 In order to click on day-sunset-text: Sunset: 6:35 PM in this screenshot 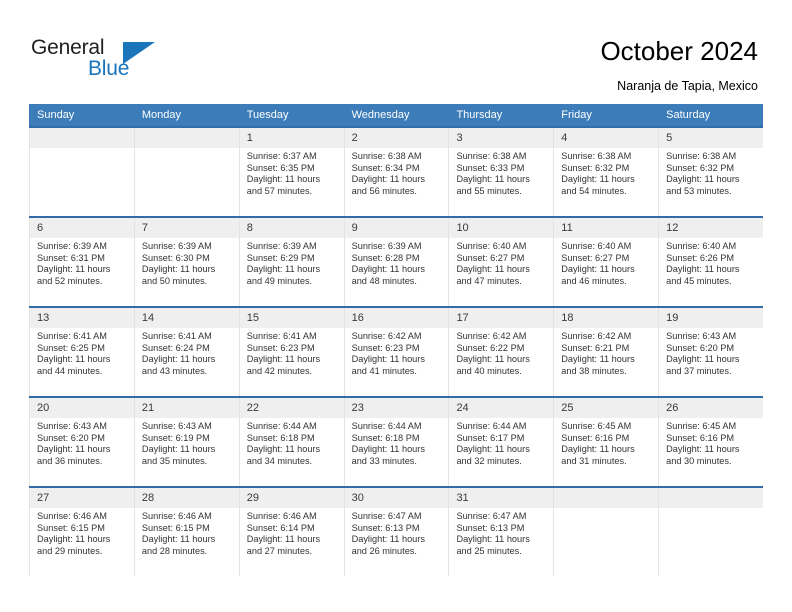, I will do `click(280, 167)`.